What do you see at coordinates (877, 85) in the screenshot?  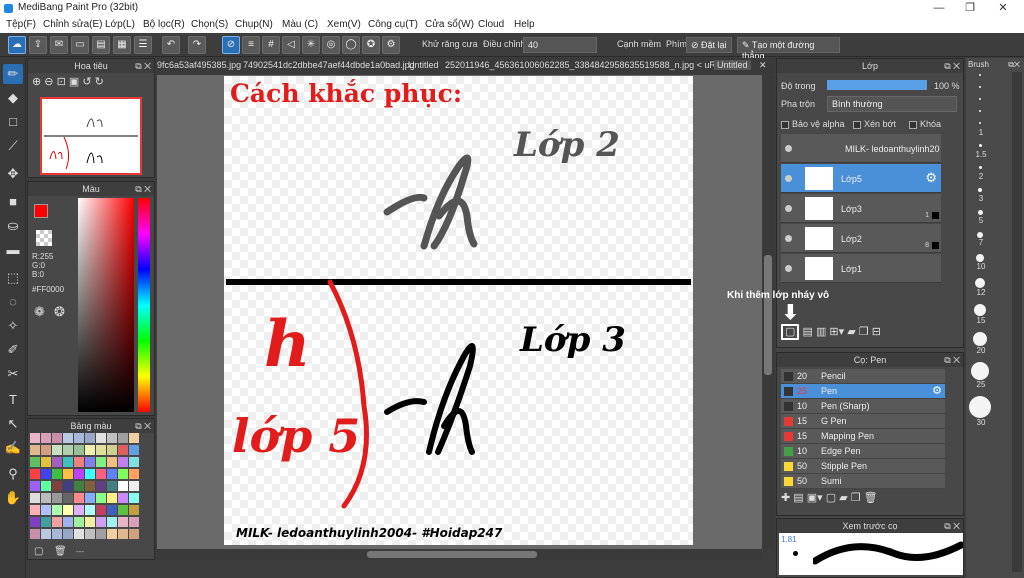 I see `opacity-slider` at bounding box center [877, 85].